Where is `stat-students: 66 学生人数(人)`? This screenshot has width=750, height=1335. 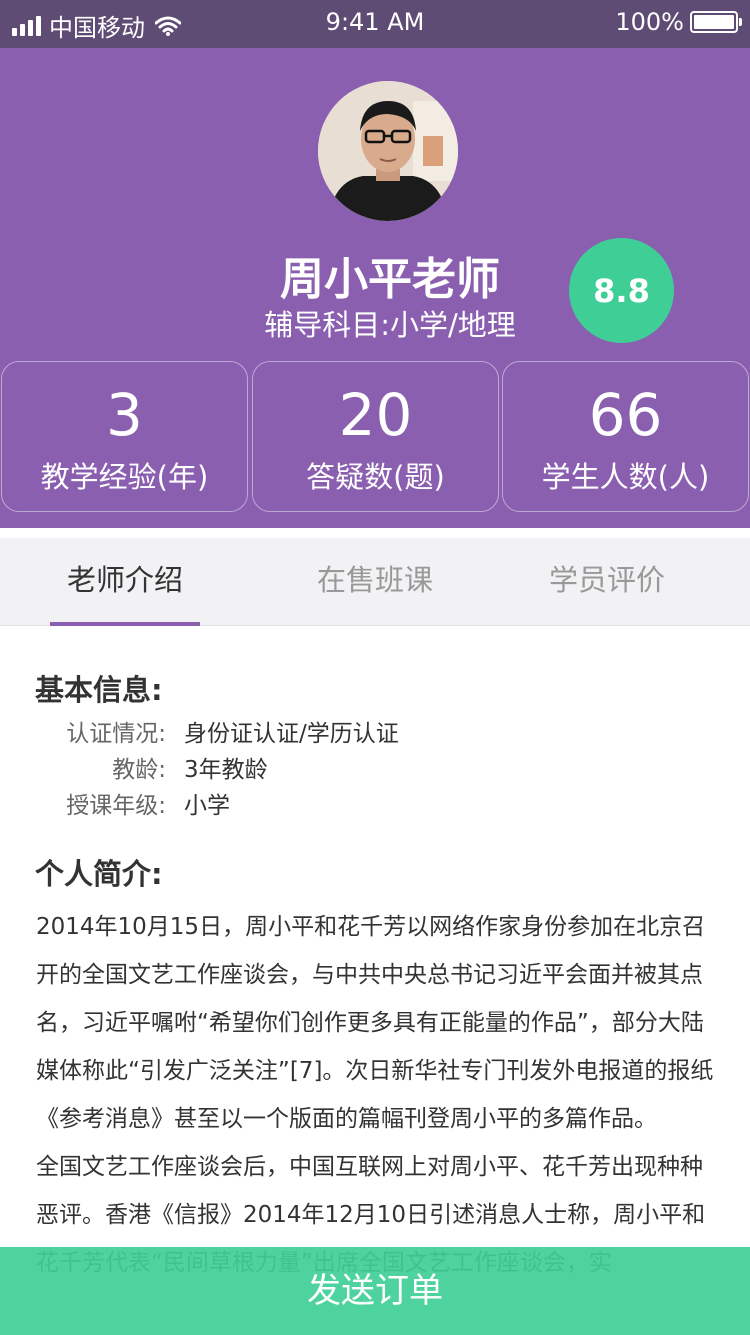 stat-students: 66 学生人数(人) is located at coordinates (625, 436).